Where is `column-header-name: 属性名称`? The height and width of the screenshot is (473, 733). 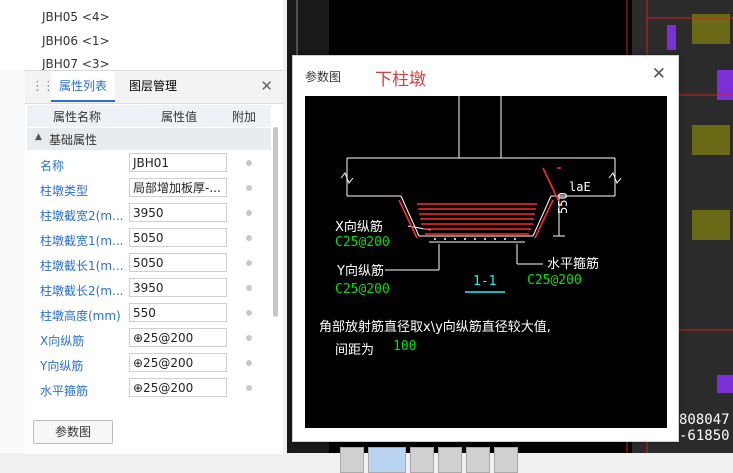 column-header-name: 属性名称 is located at coordinates (77, 117).